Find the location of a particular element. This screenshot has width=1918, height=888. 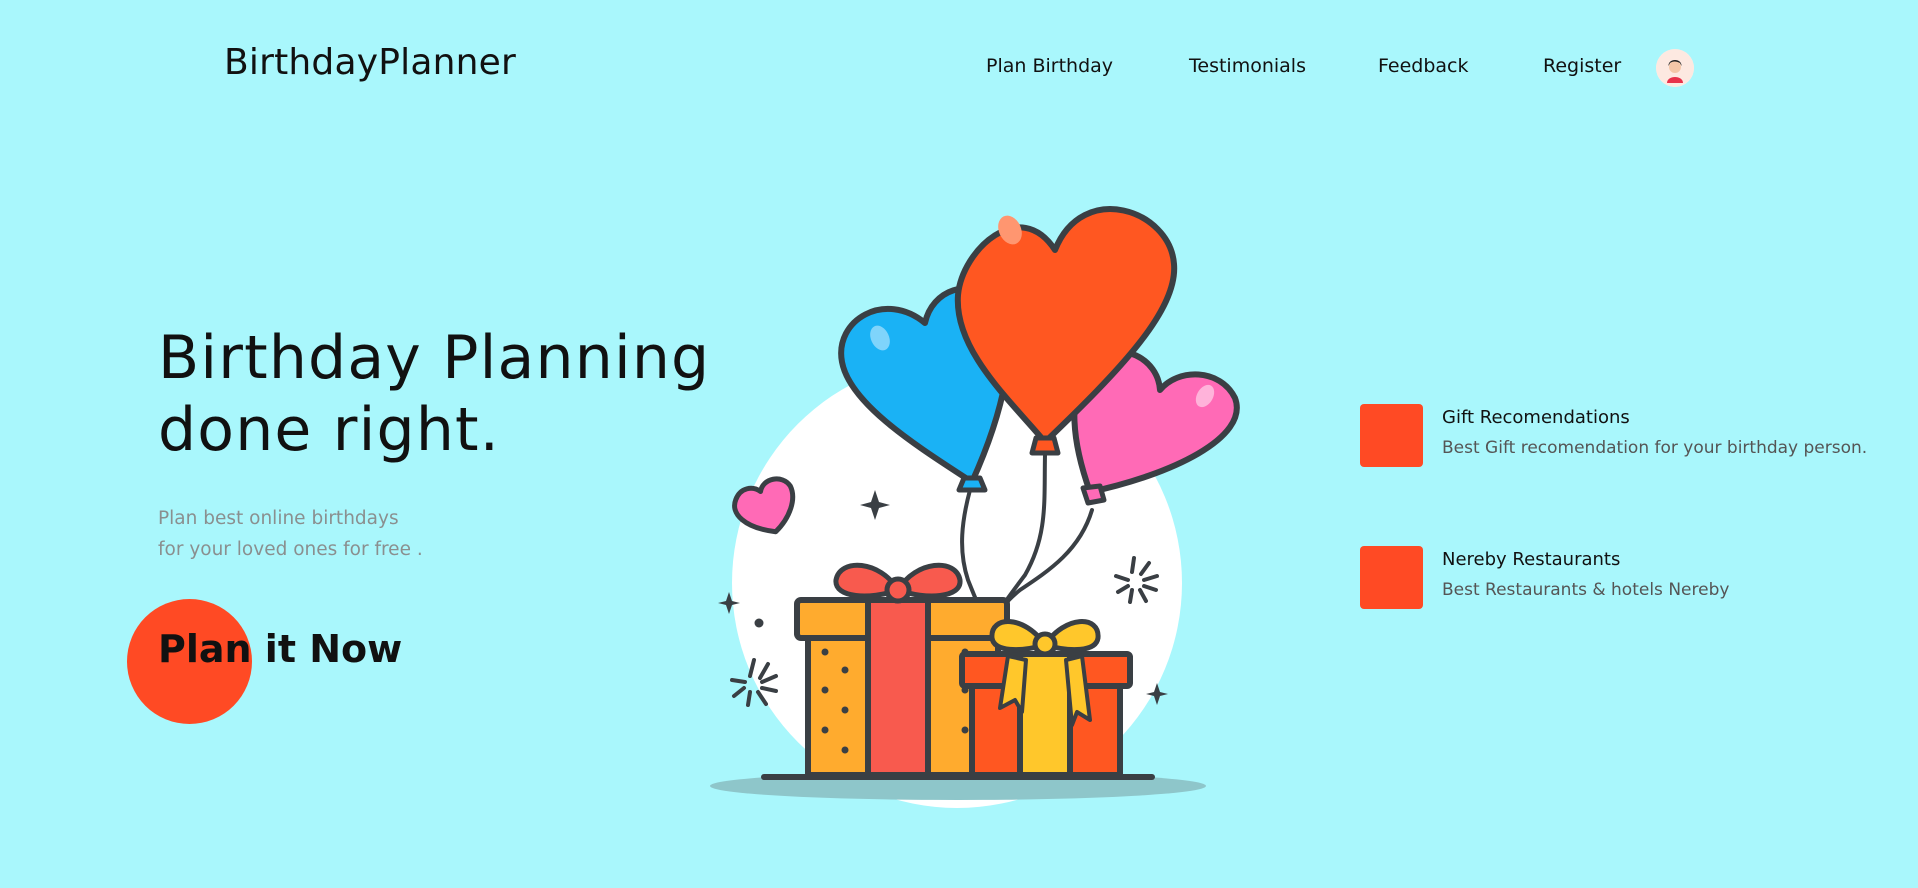

feature-title: Gift Recomendations is located at coordinates (1536, 417).